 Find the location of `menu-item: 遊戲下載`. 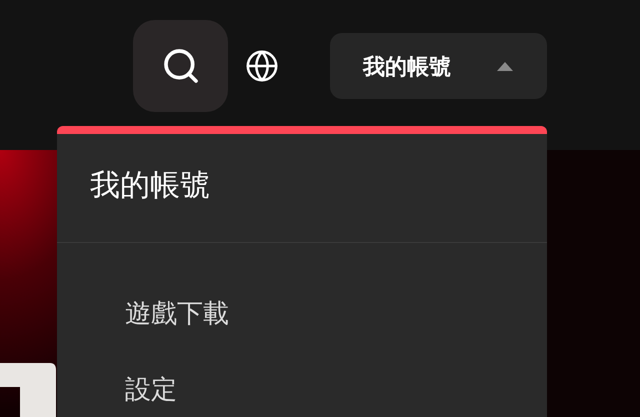

menu-item: 遊戲下載 is located at coordinates (177, 313).